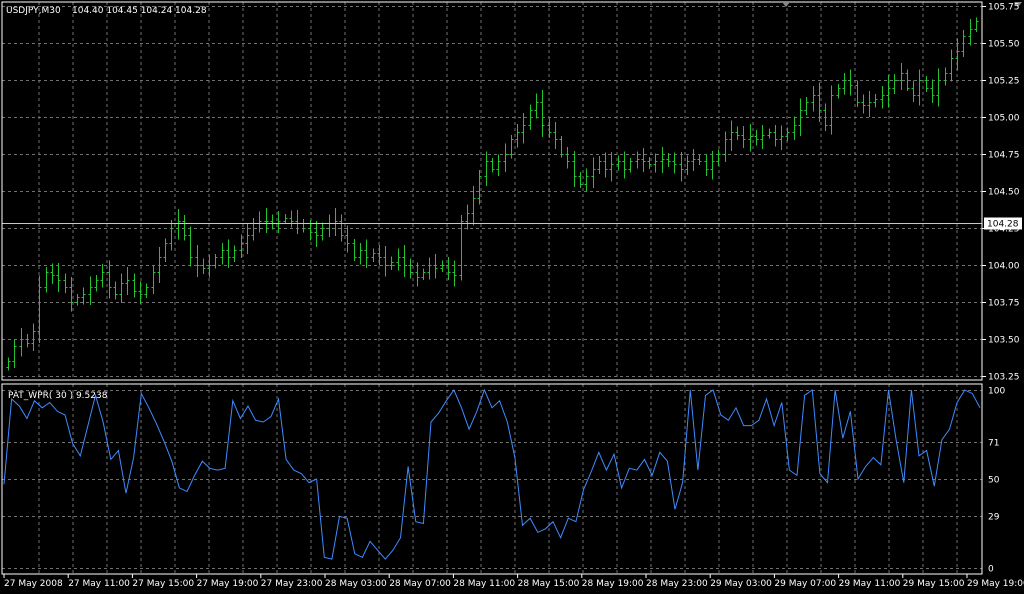 Image resolution: width=1024 pixels, height=594 pixels. Describe the element at coordinates (1004, 156) in the screenshot. I see `price-tick-label: 104.75` at that location.